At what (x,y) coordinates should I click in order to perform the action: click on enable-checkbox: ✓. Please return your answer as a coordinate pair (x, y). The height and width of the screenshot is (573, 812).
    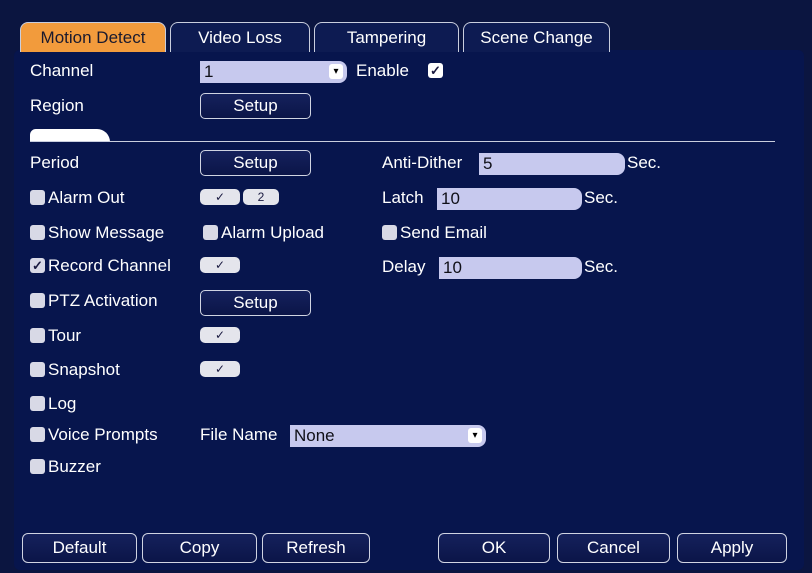
    Looking at the image, I should click on (435, 70).